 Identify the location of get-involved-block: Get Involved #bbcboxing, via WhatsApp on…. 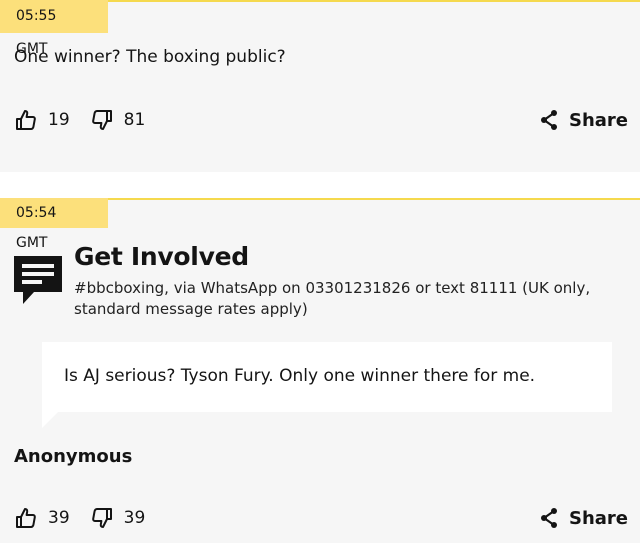
(314, 282).